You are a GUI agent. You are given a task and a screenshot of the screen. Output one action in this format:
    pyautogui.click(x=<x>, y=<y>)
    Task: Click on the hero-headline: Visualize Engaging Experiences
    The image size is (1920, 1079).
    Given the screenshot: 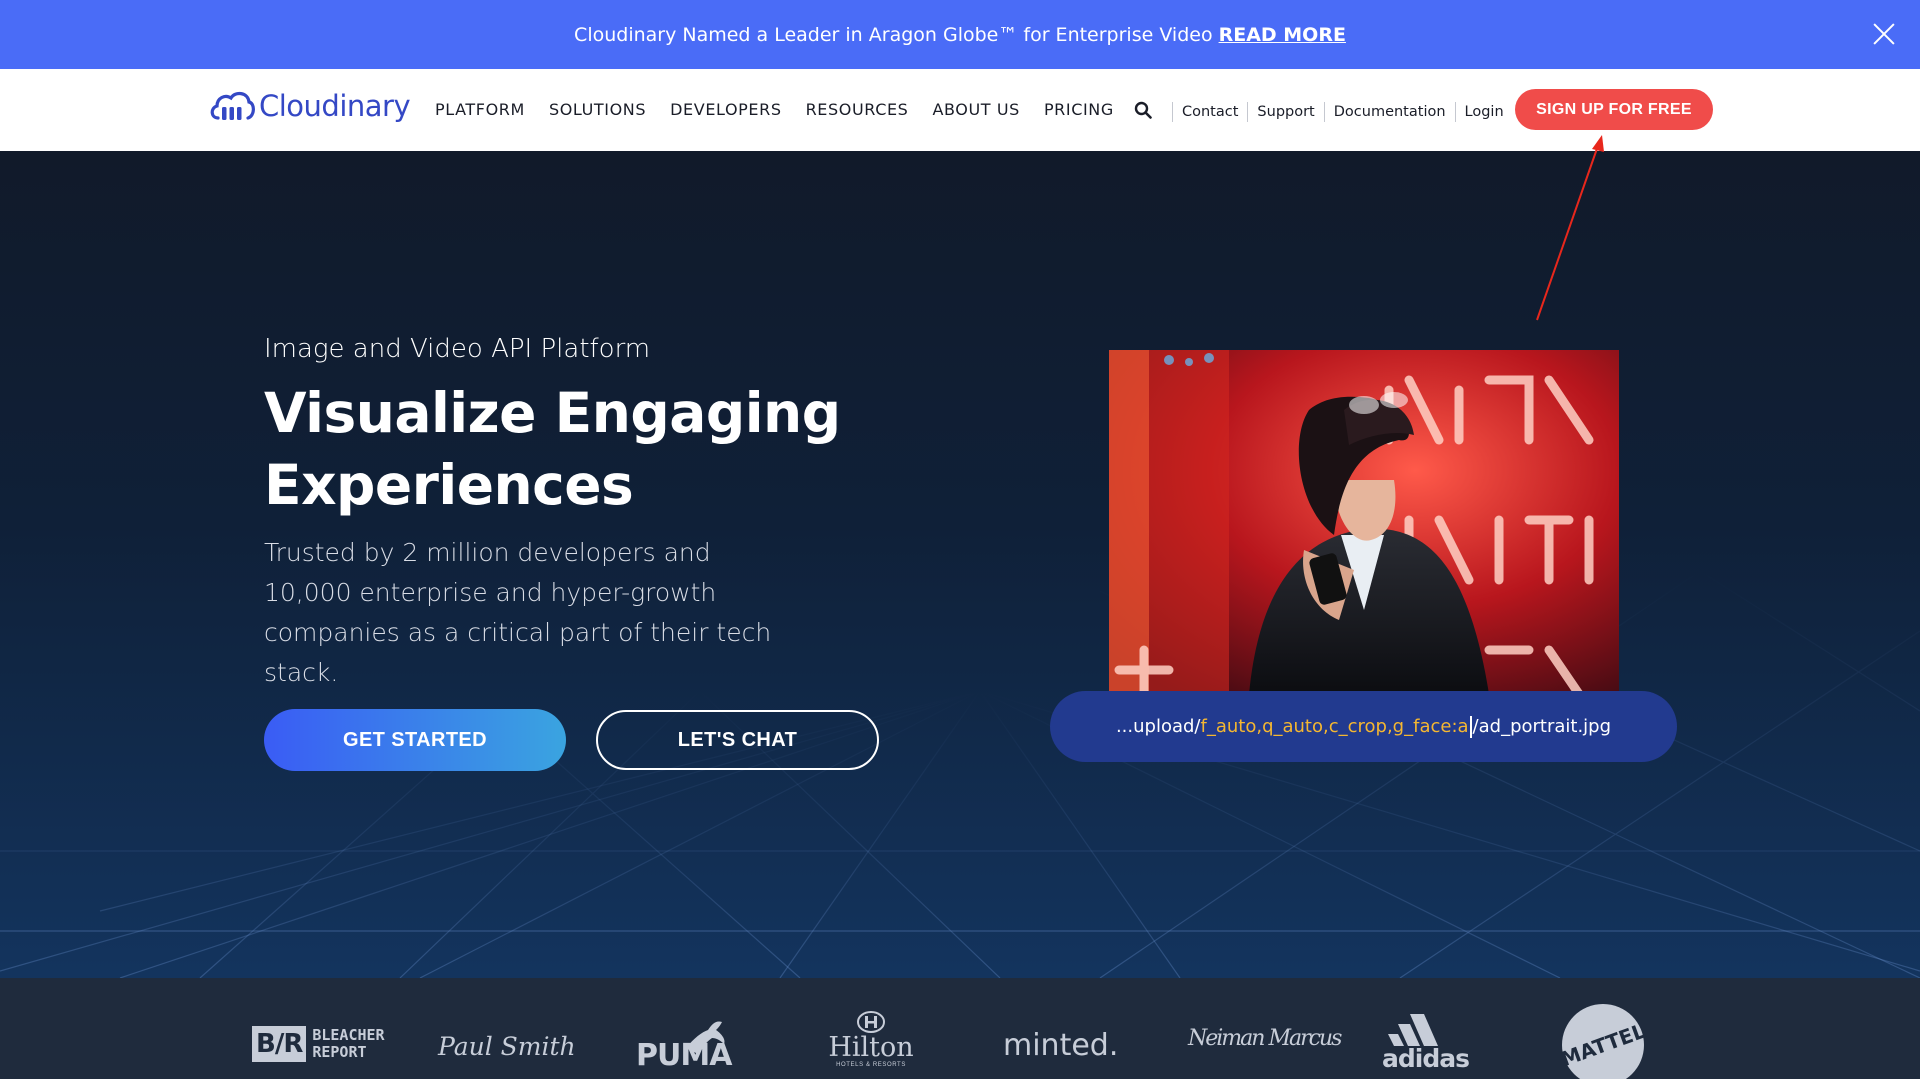 What is the action you would take?
    pyautogui.click(x=574, y=449)
    